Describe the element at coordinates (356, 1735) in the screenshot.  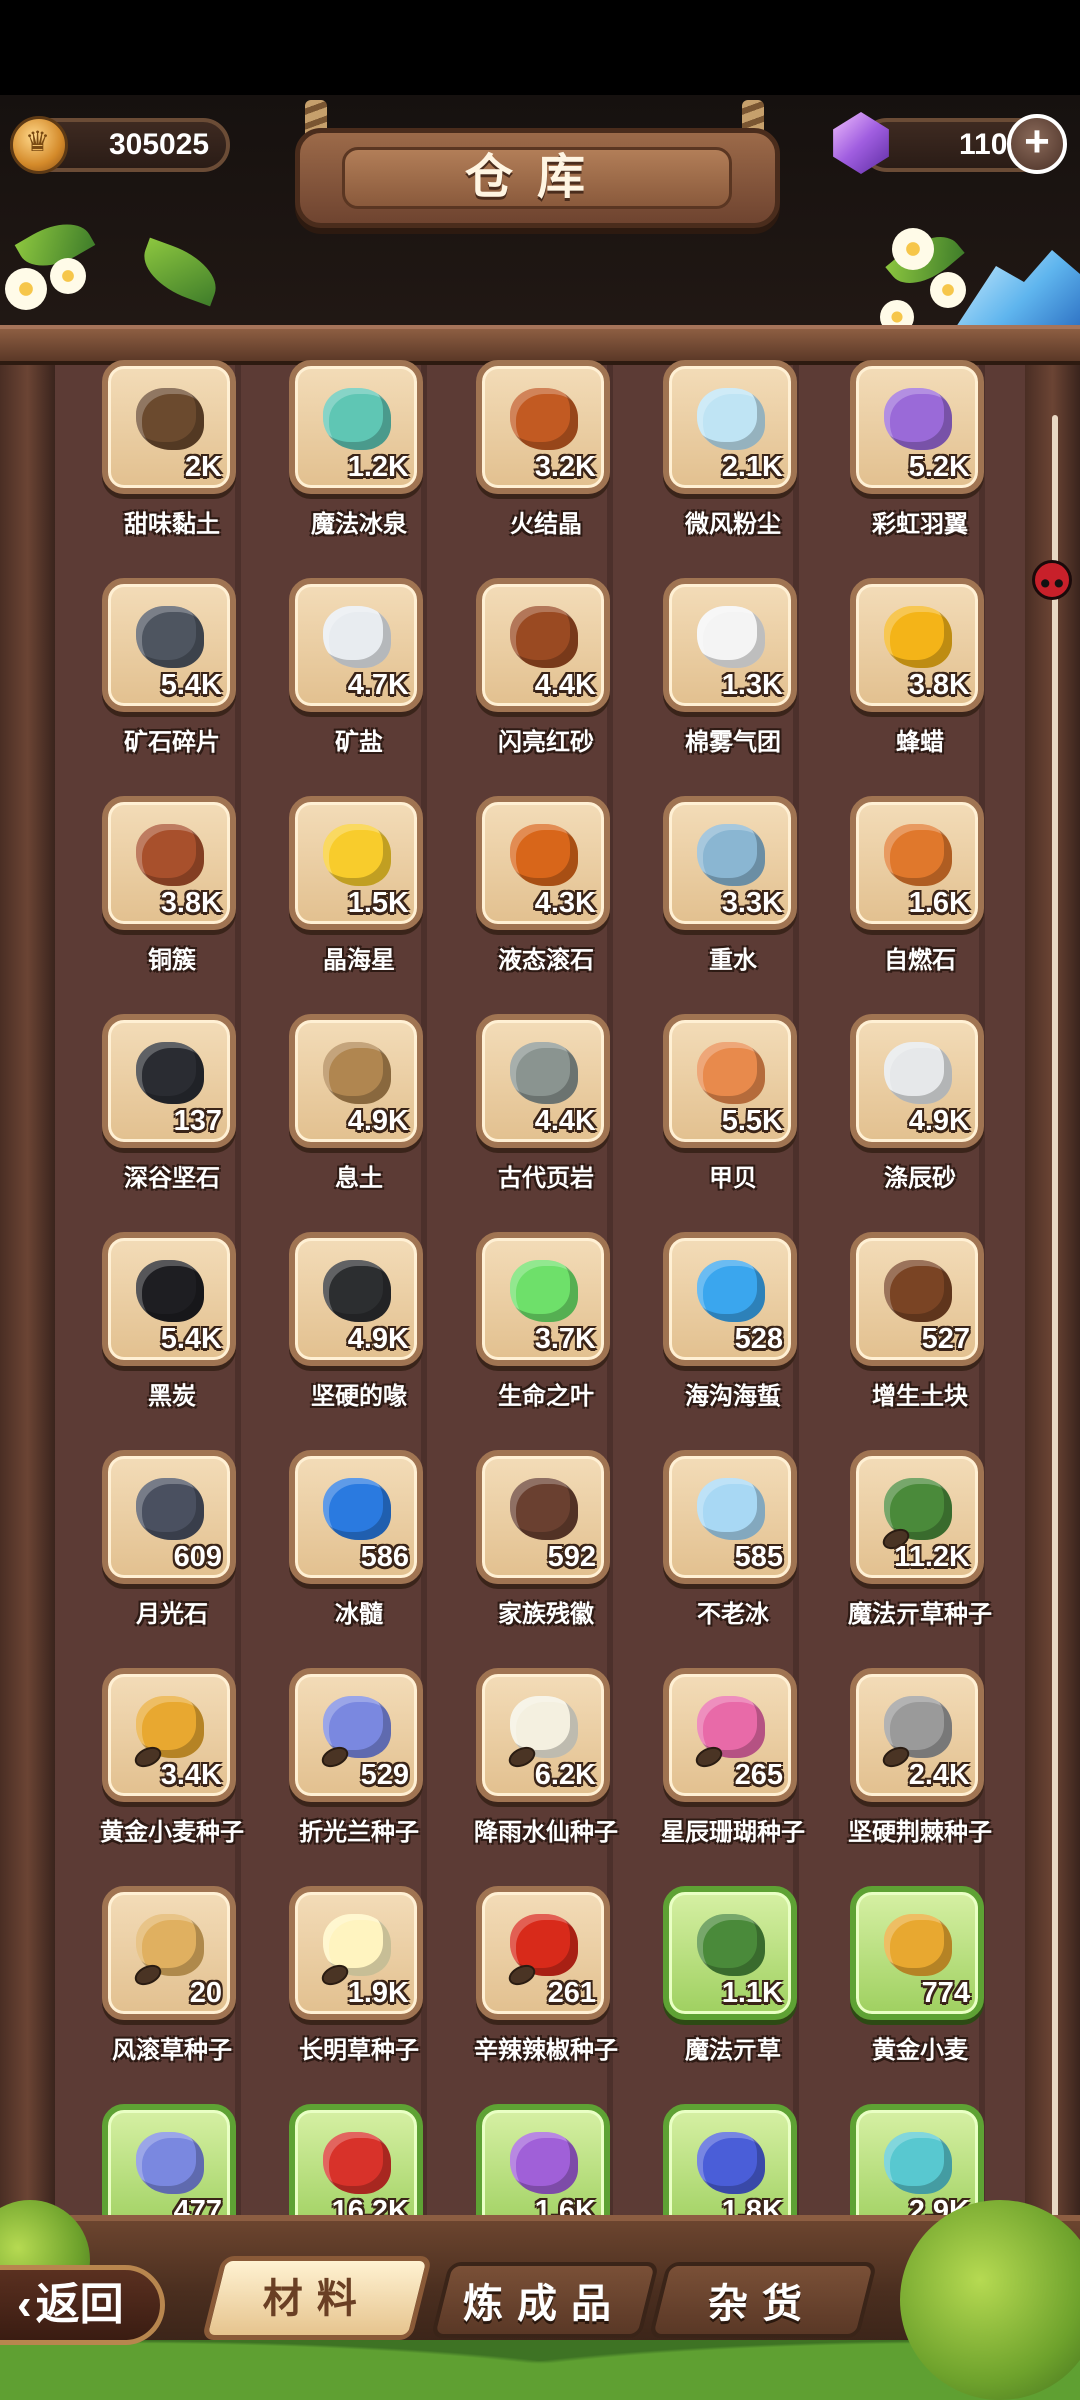
I see `item-slot: 529` at that location.